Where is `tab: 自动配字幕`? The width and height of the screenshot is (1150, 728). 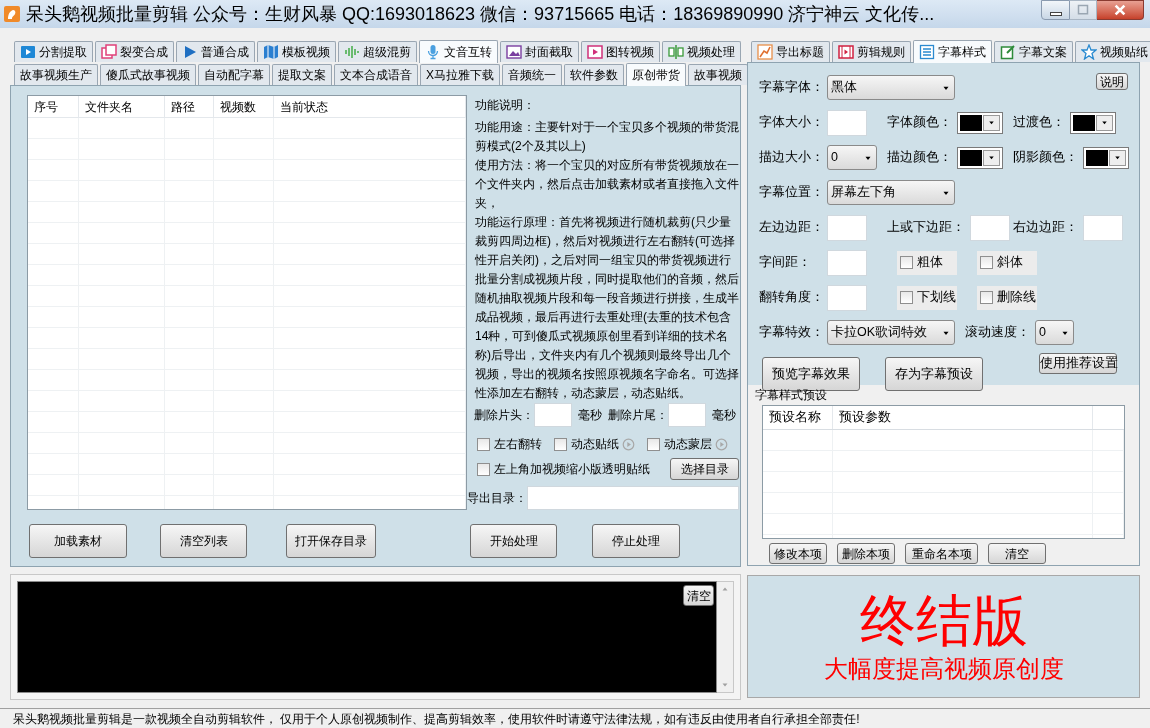
tab: 自动配字幕 is located at coordinates (234, 74).